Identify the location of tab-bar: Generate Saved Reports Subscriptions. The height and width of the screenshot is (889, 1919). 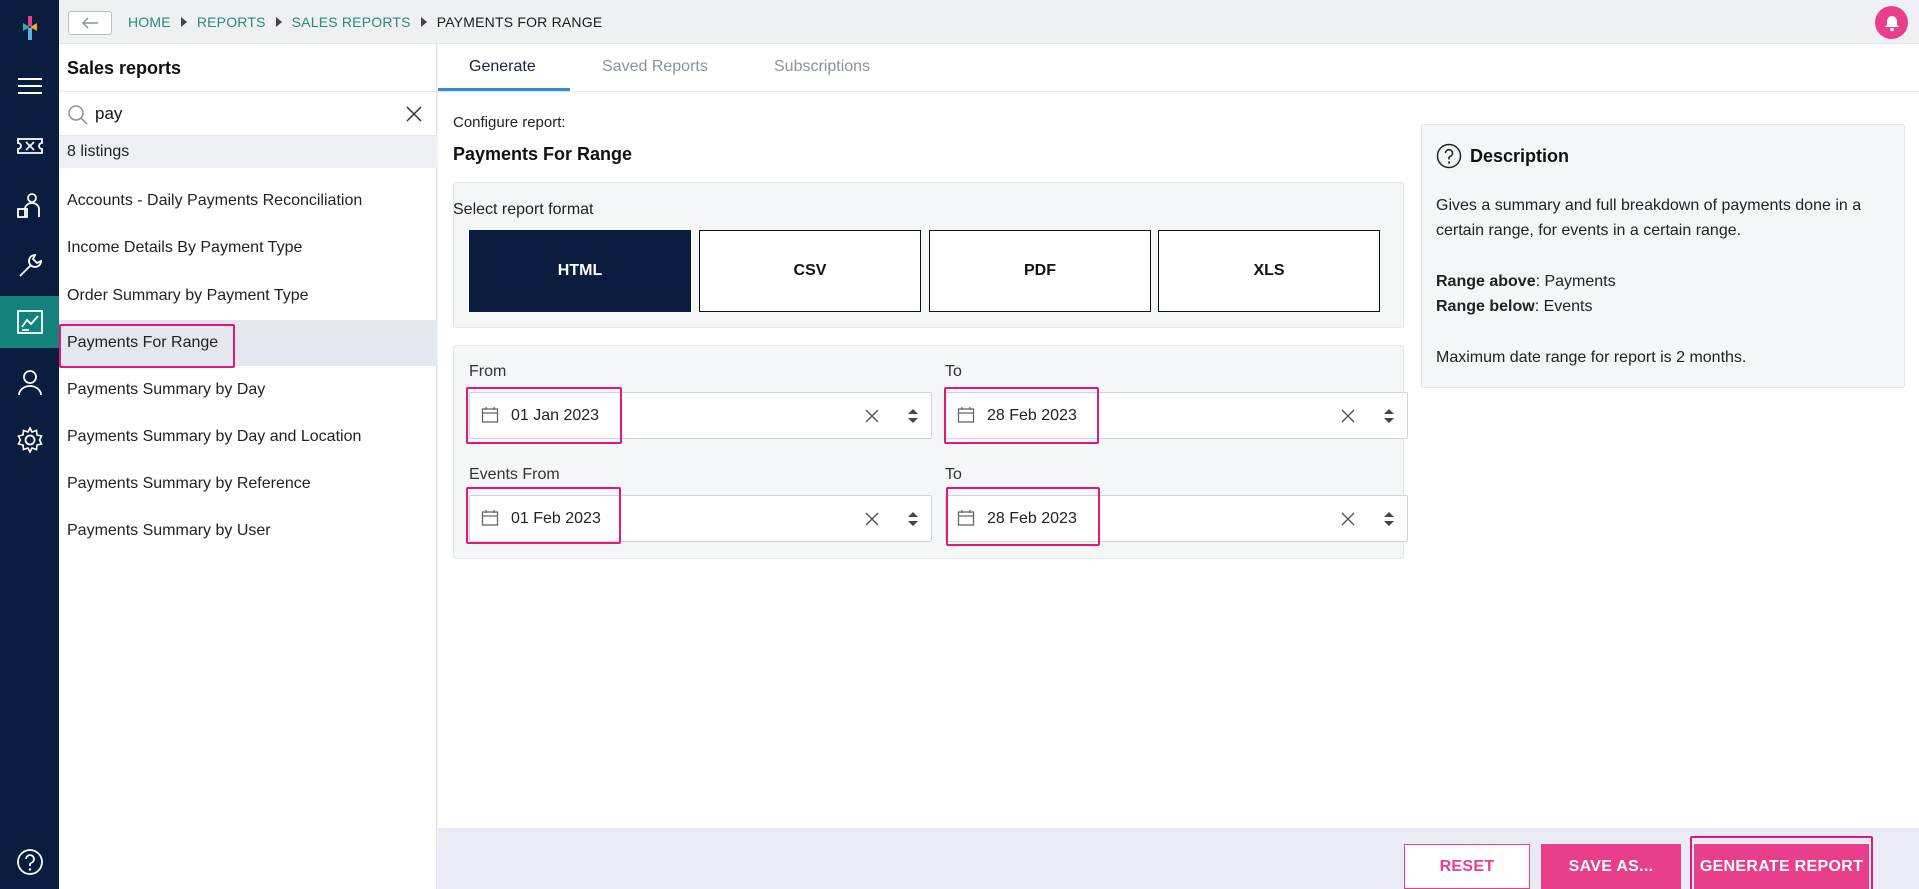
(1178, 68).